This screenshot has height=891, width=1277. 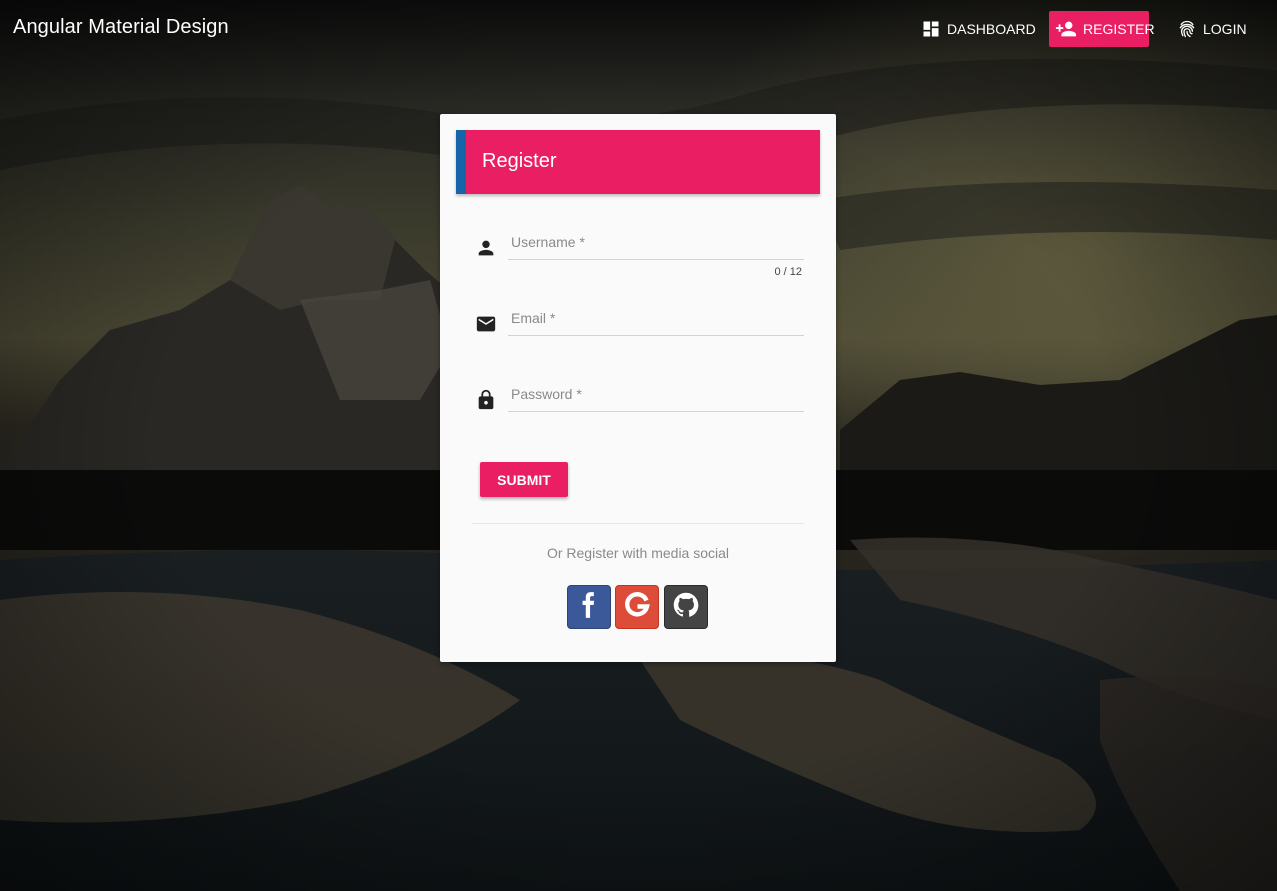 What do you see at coordinates (638, 553) in the screenshot?
I see `social-register-text: Or Register with media social` at bounding box center [638, 553].